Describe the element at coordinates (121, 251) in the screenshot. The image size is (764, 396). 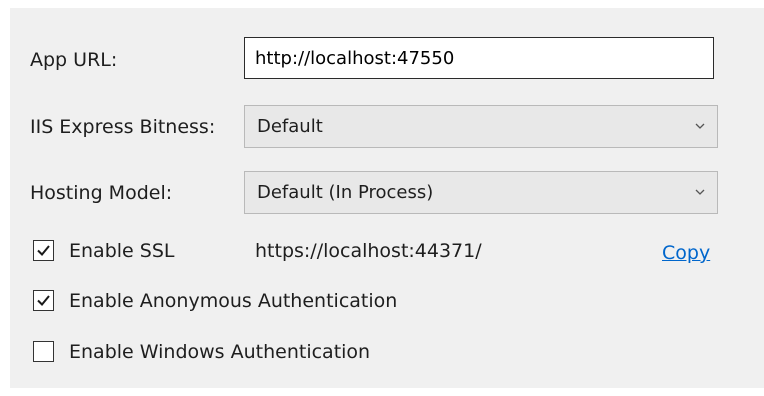
I see `enable-ssl-label: Enable SSL` at that location.